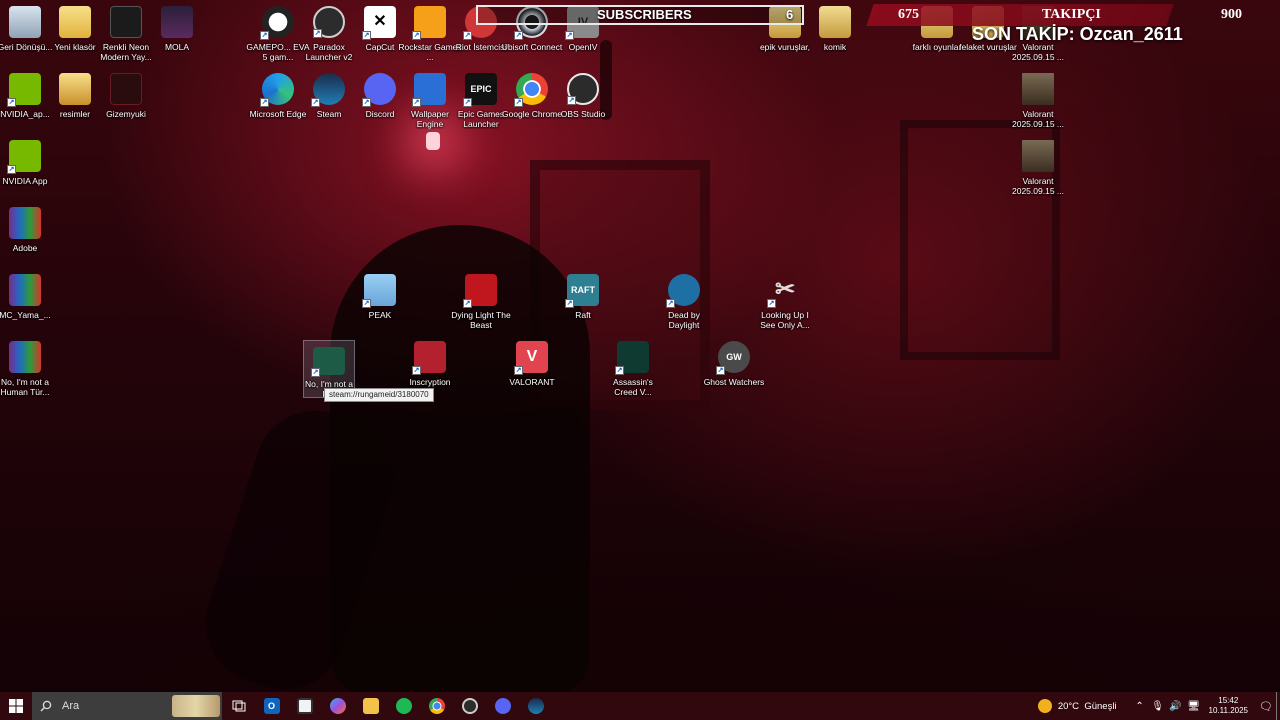 The height and width of the screenshot is (720, 1280). I want to click on desktop-icon-nvidia-app: ↗ NVIDIA App, so click(28, 160).